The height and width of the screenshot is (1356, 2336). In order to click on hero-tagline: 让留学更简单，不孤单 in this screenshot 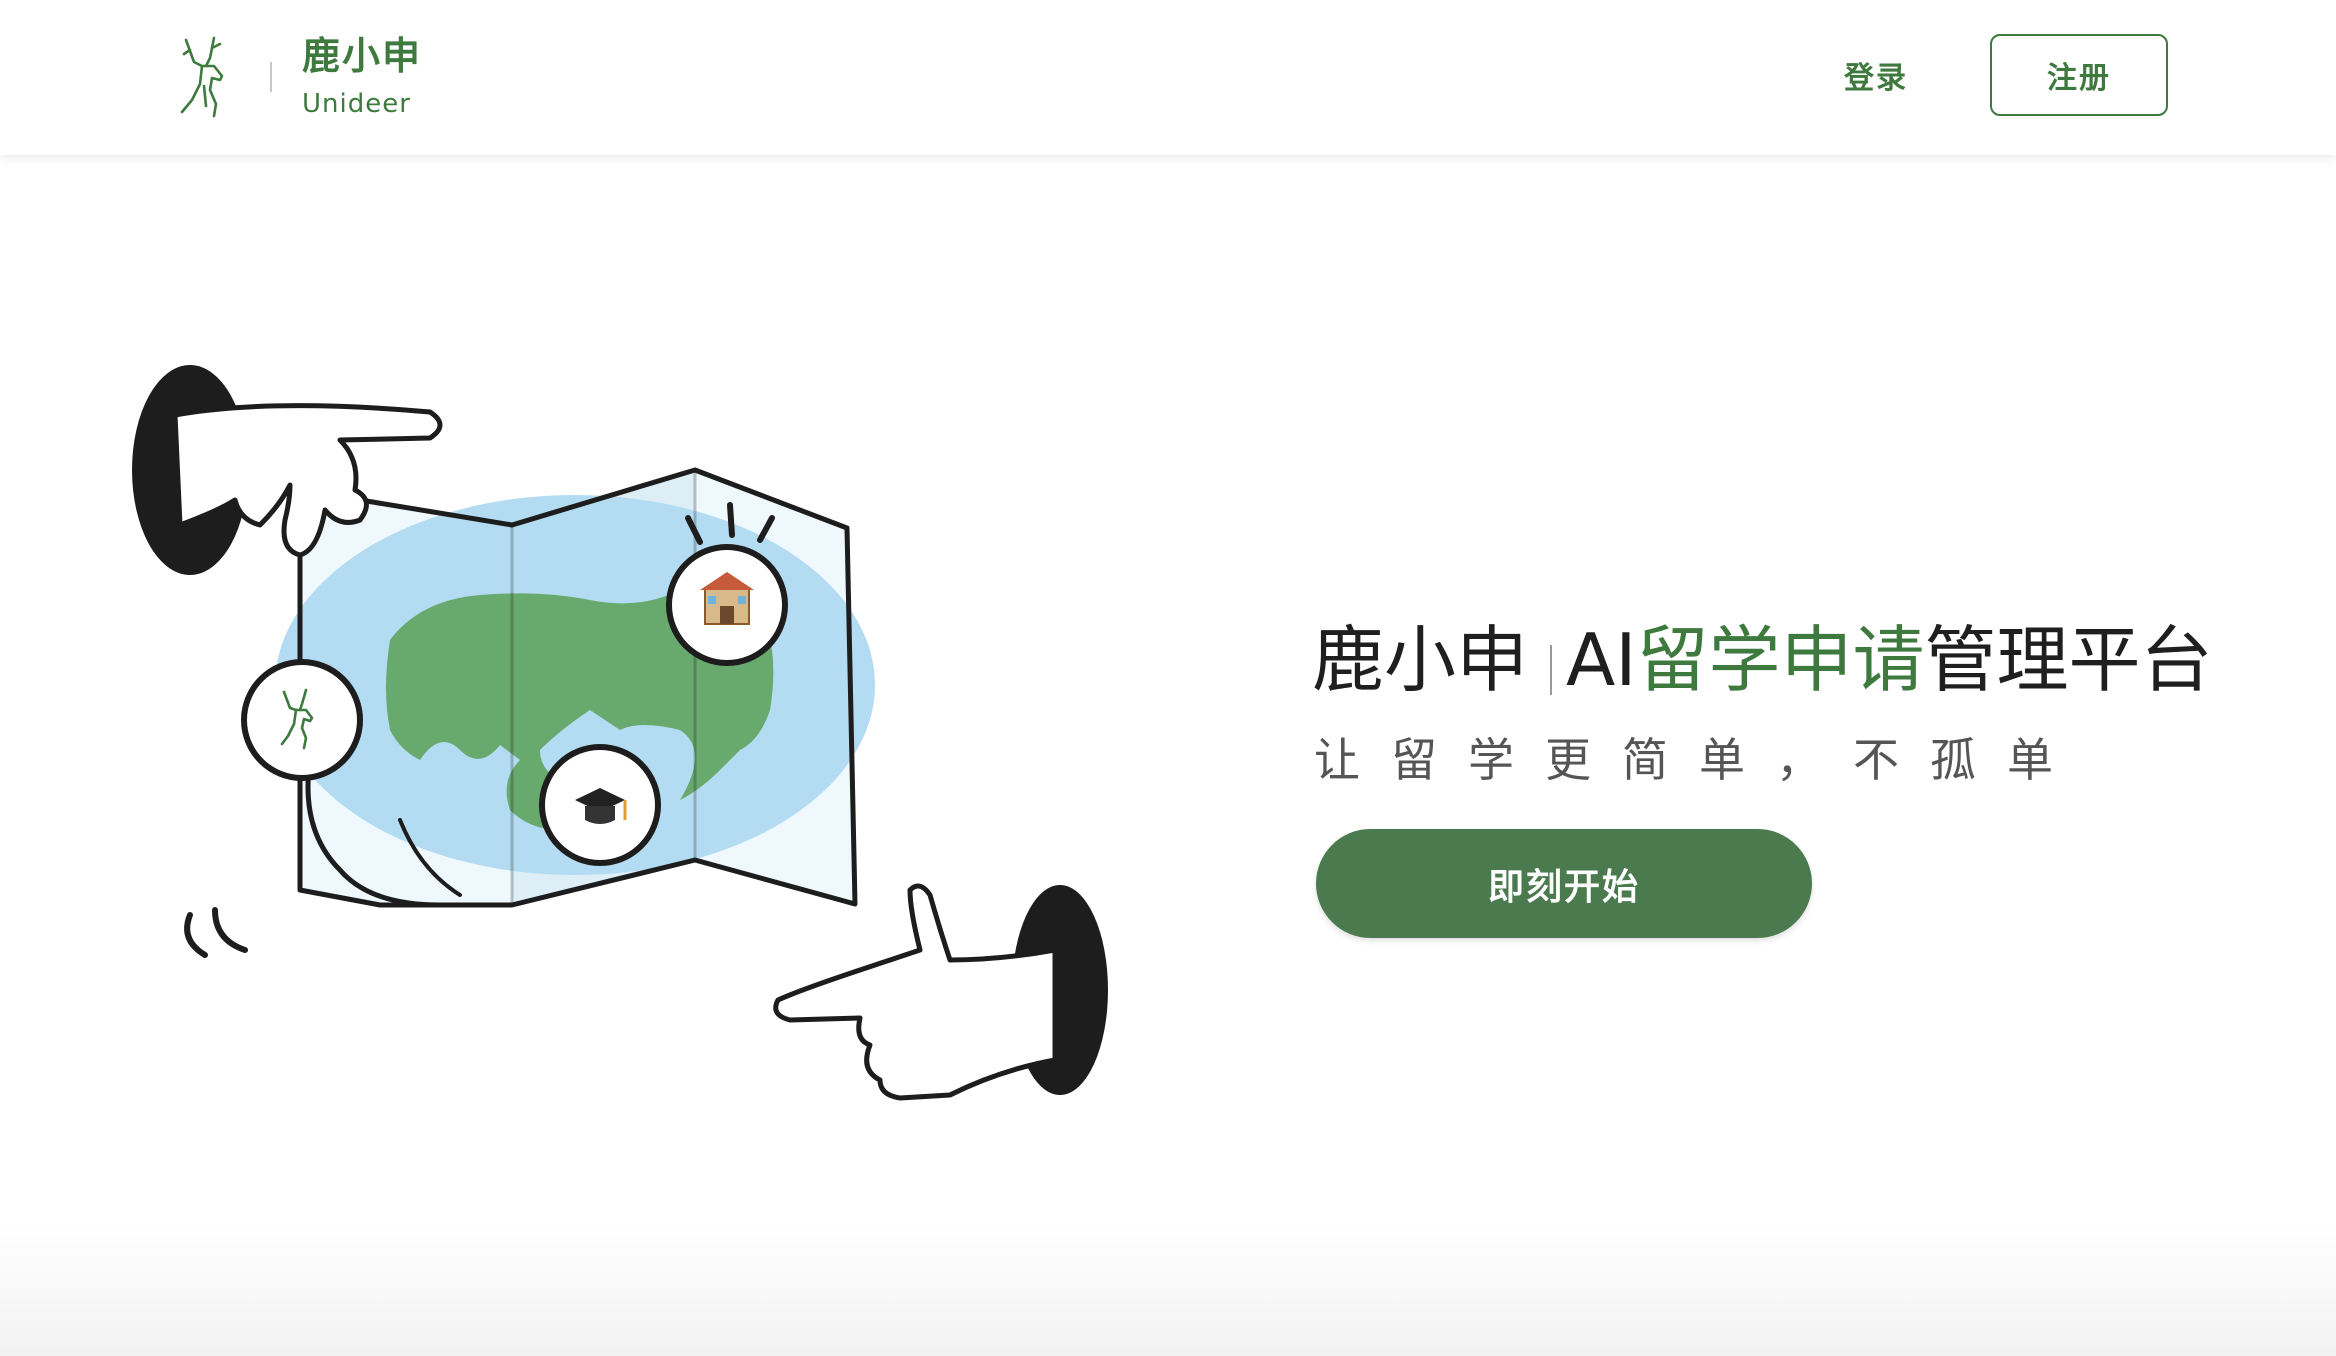, I will do `click(1699, 760)`.